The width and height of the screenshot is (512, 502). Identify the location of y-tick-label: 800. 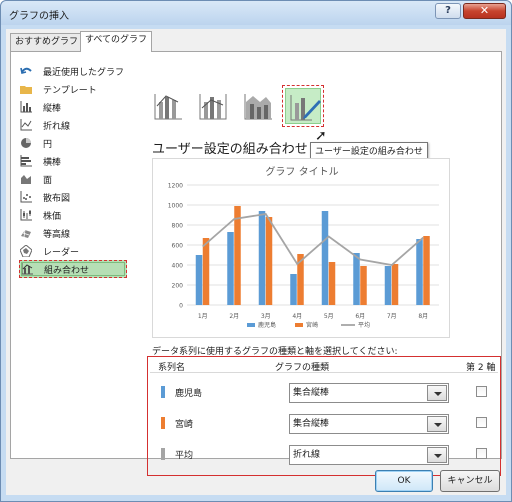
(178, 226).